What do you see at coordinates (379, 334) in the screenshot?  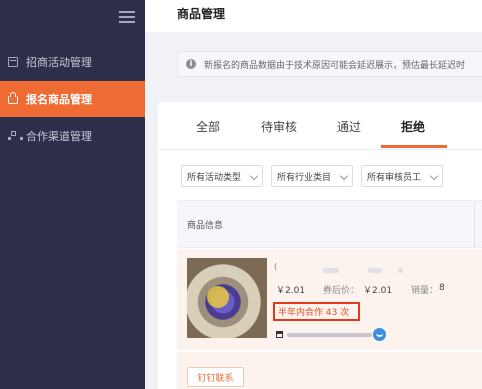 I see `avatar` at bounding box center [379, 334].